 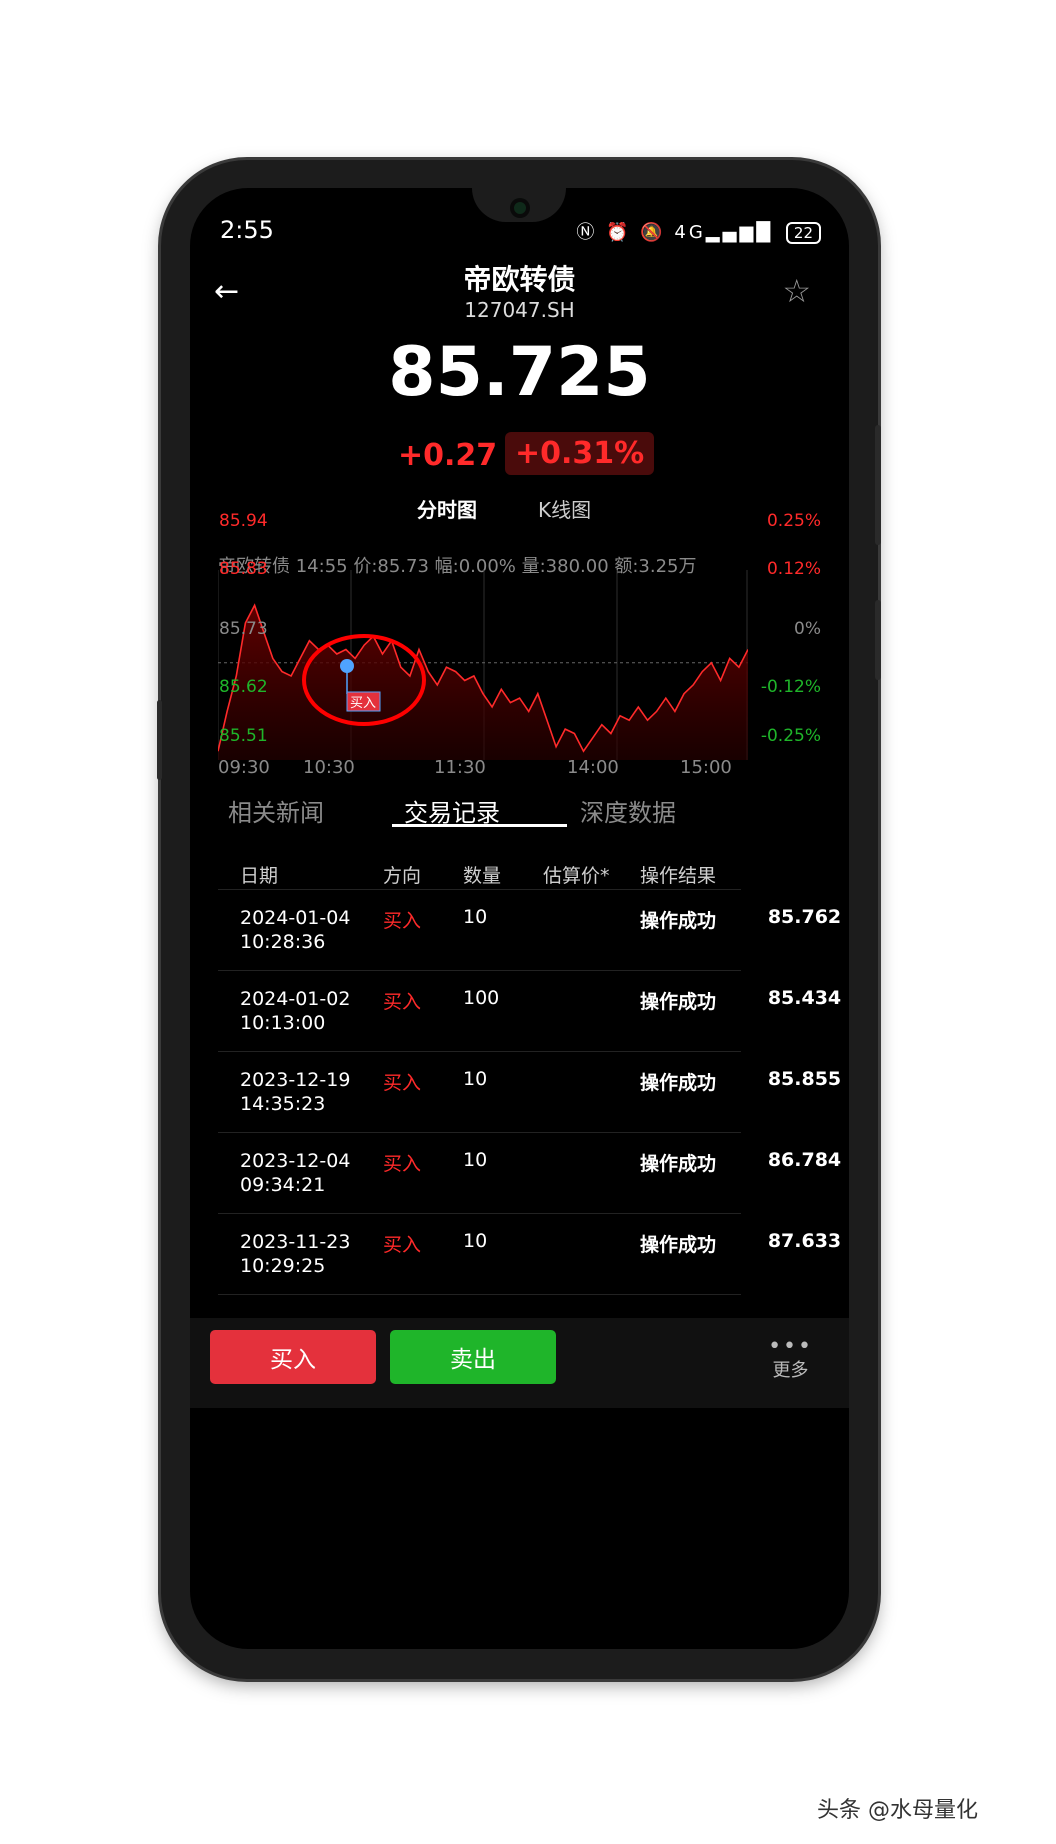 I want to click on x-tick-3: 14:00, so click(x=593, y=767).